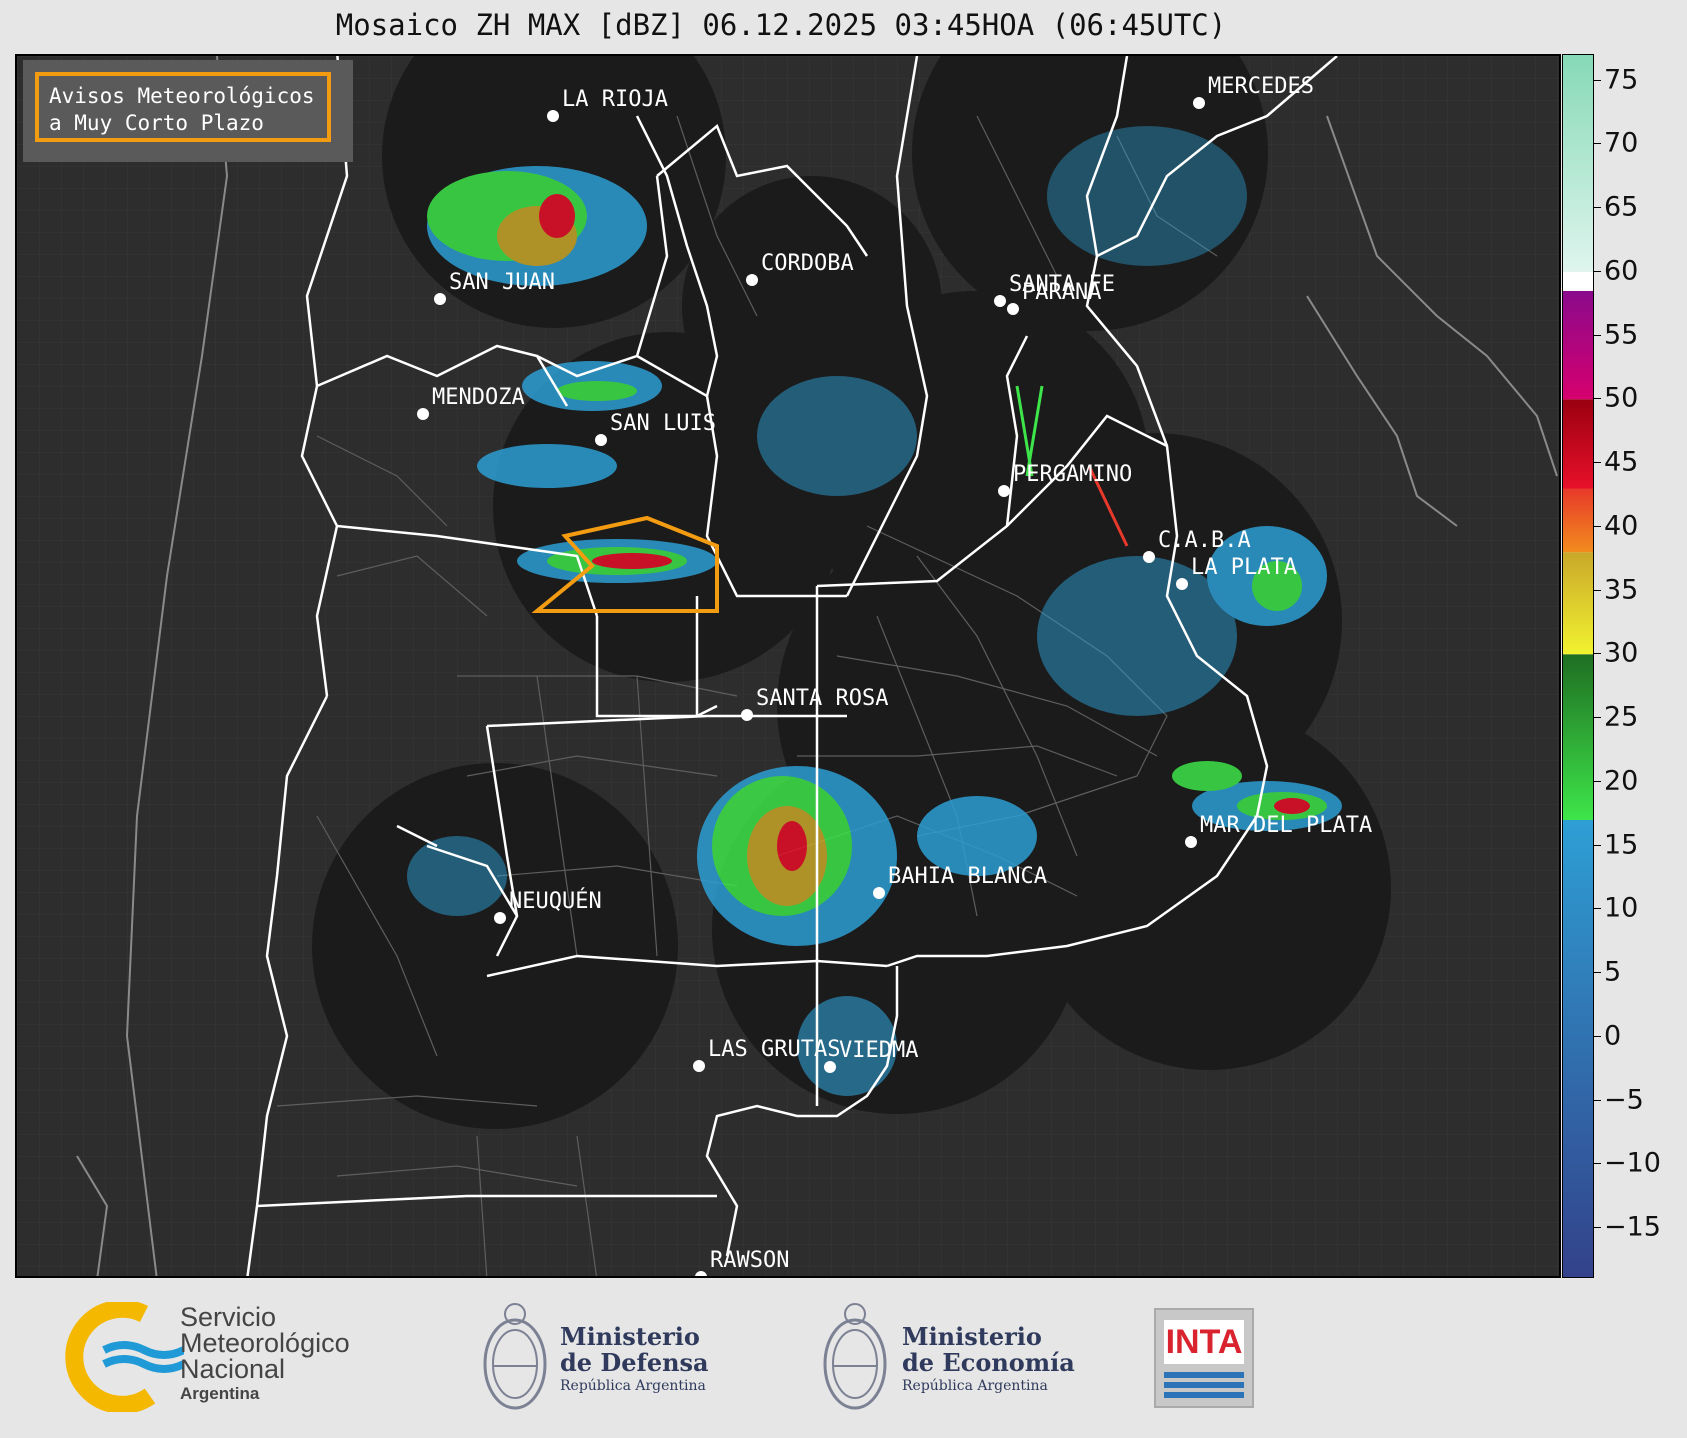 The height and width of the screenshot is (1438, 1687). What do you see at coordinates (1621, 781) in the screenshot?
I see `colorbar-tick-label: 20` at bounding box center [1621, 781].